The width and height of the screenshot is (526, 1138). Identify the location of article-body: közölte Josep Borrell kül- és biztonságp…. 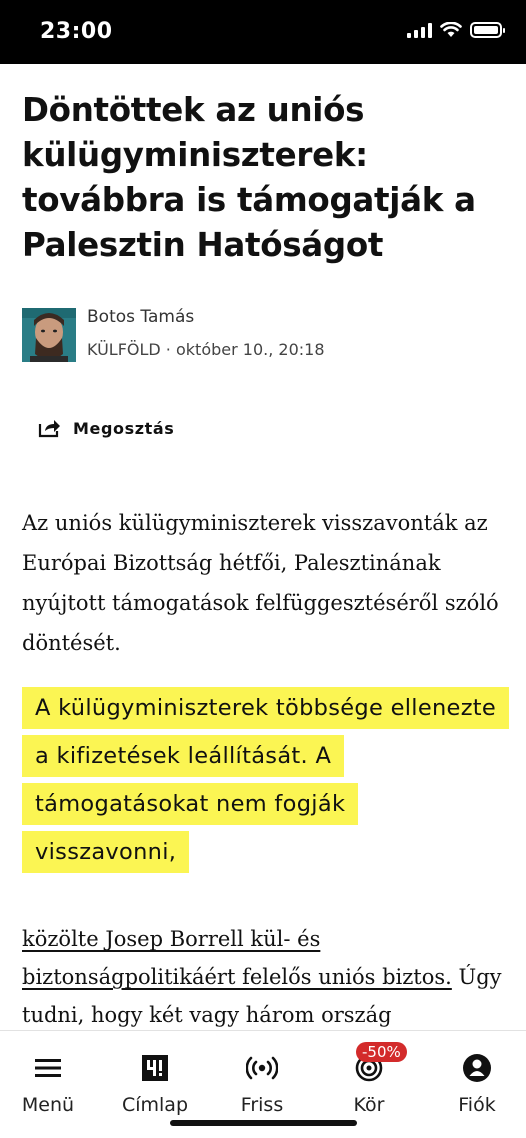
(267, 977).